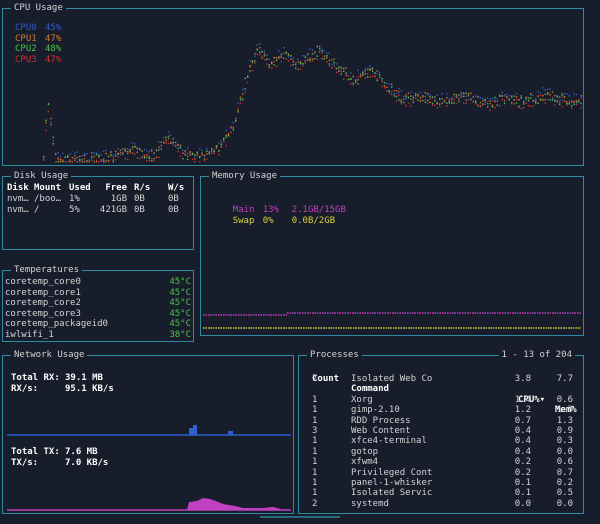 The width and height of the screenshot is (600, 524). What do you see at coordinates (441, 483) in the screenshot?
I see `process-row: 1 panel-1-whisker 0.1 0.2` at bounding box center [441, 483].